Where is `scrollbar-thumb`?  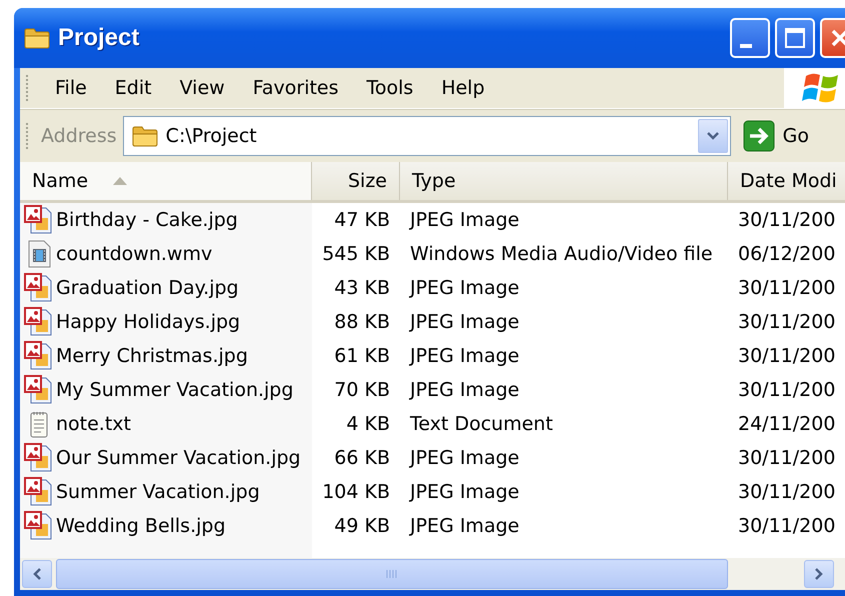
scrollbar-thumb is located at coordinates (392, 574).